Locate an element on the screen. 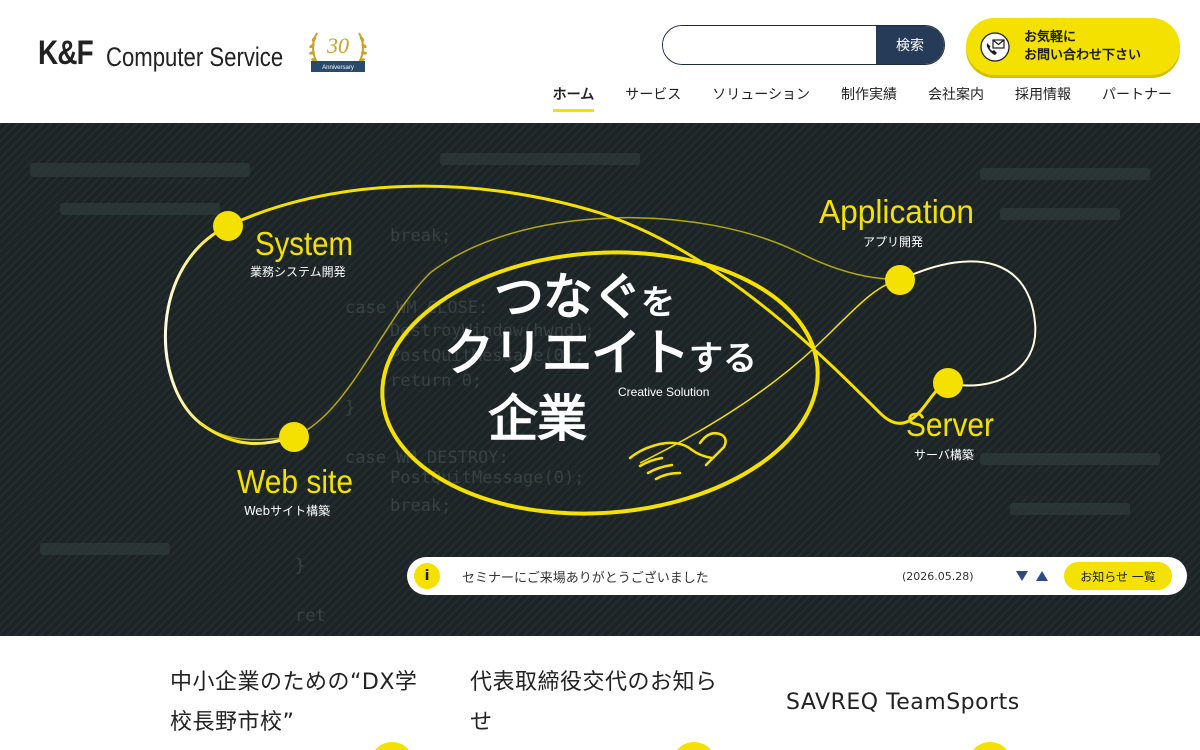  website-dot is located at coordinates (294, 437).